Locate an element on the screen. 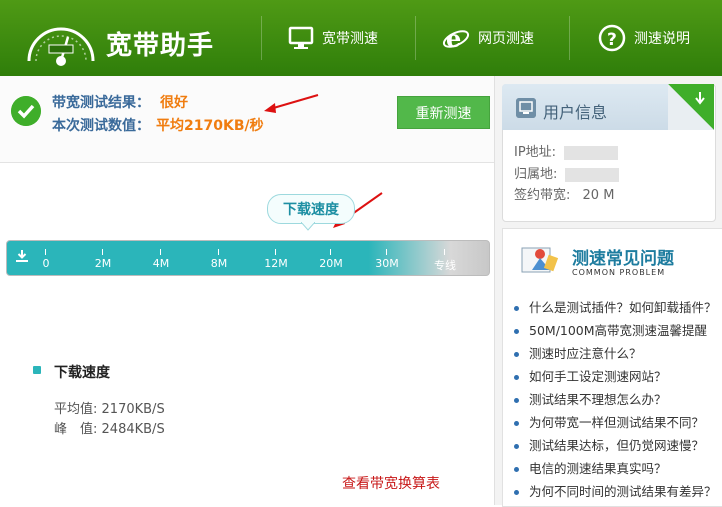 The image size is (722, 507). region-label: 归属地: is located at coordinates (536, 174).